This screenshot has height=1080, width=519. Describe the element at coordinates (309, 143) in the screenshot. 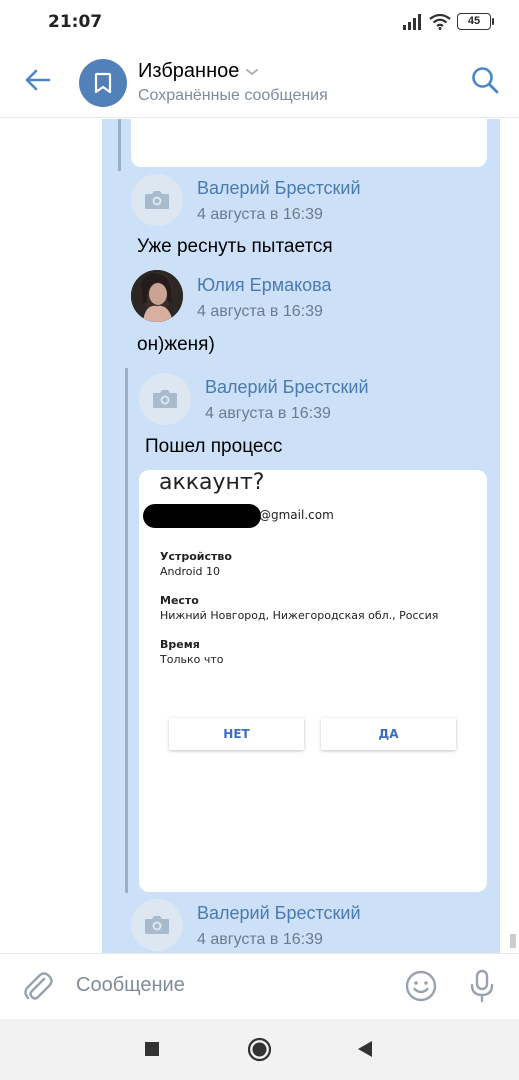

I see `previous-attachment-card` at that location.